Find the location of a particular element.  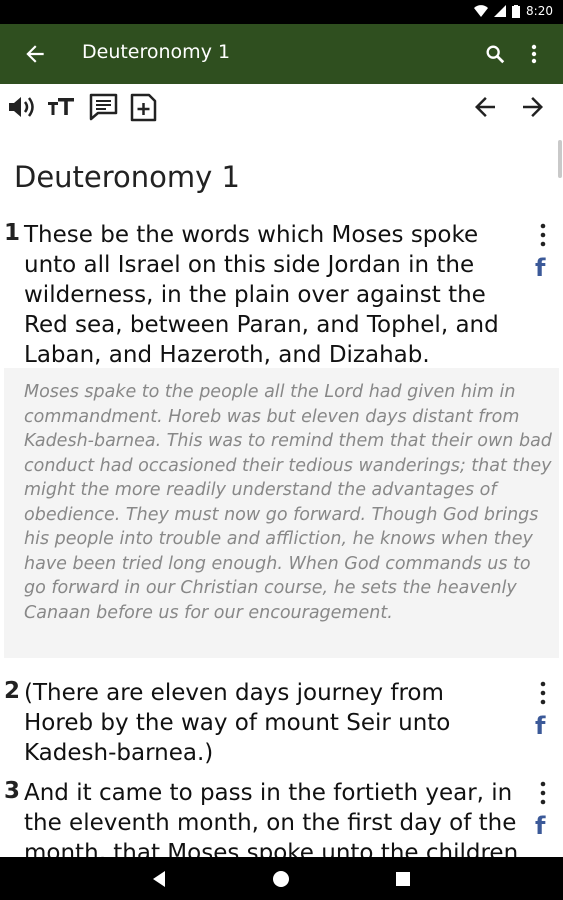

verse-number: 1 is located at coordinates (12, 233).